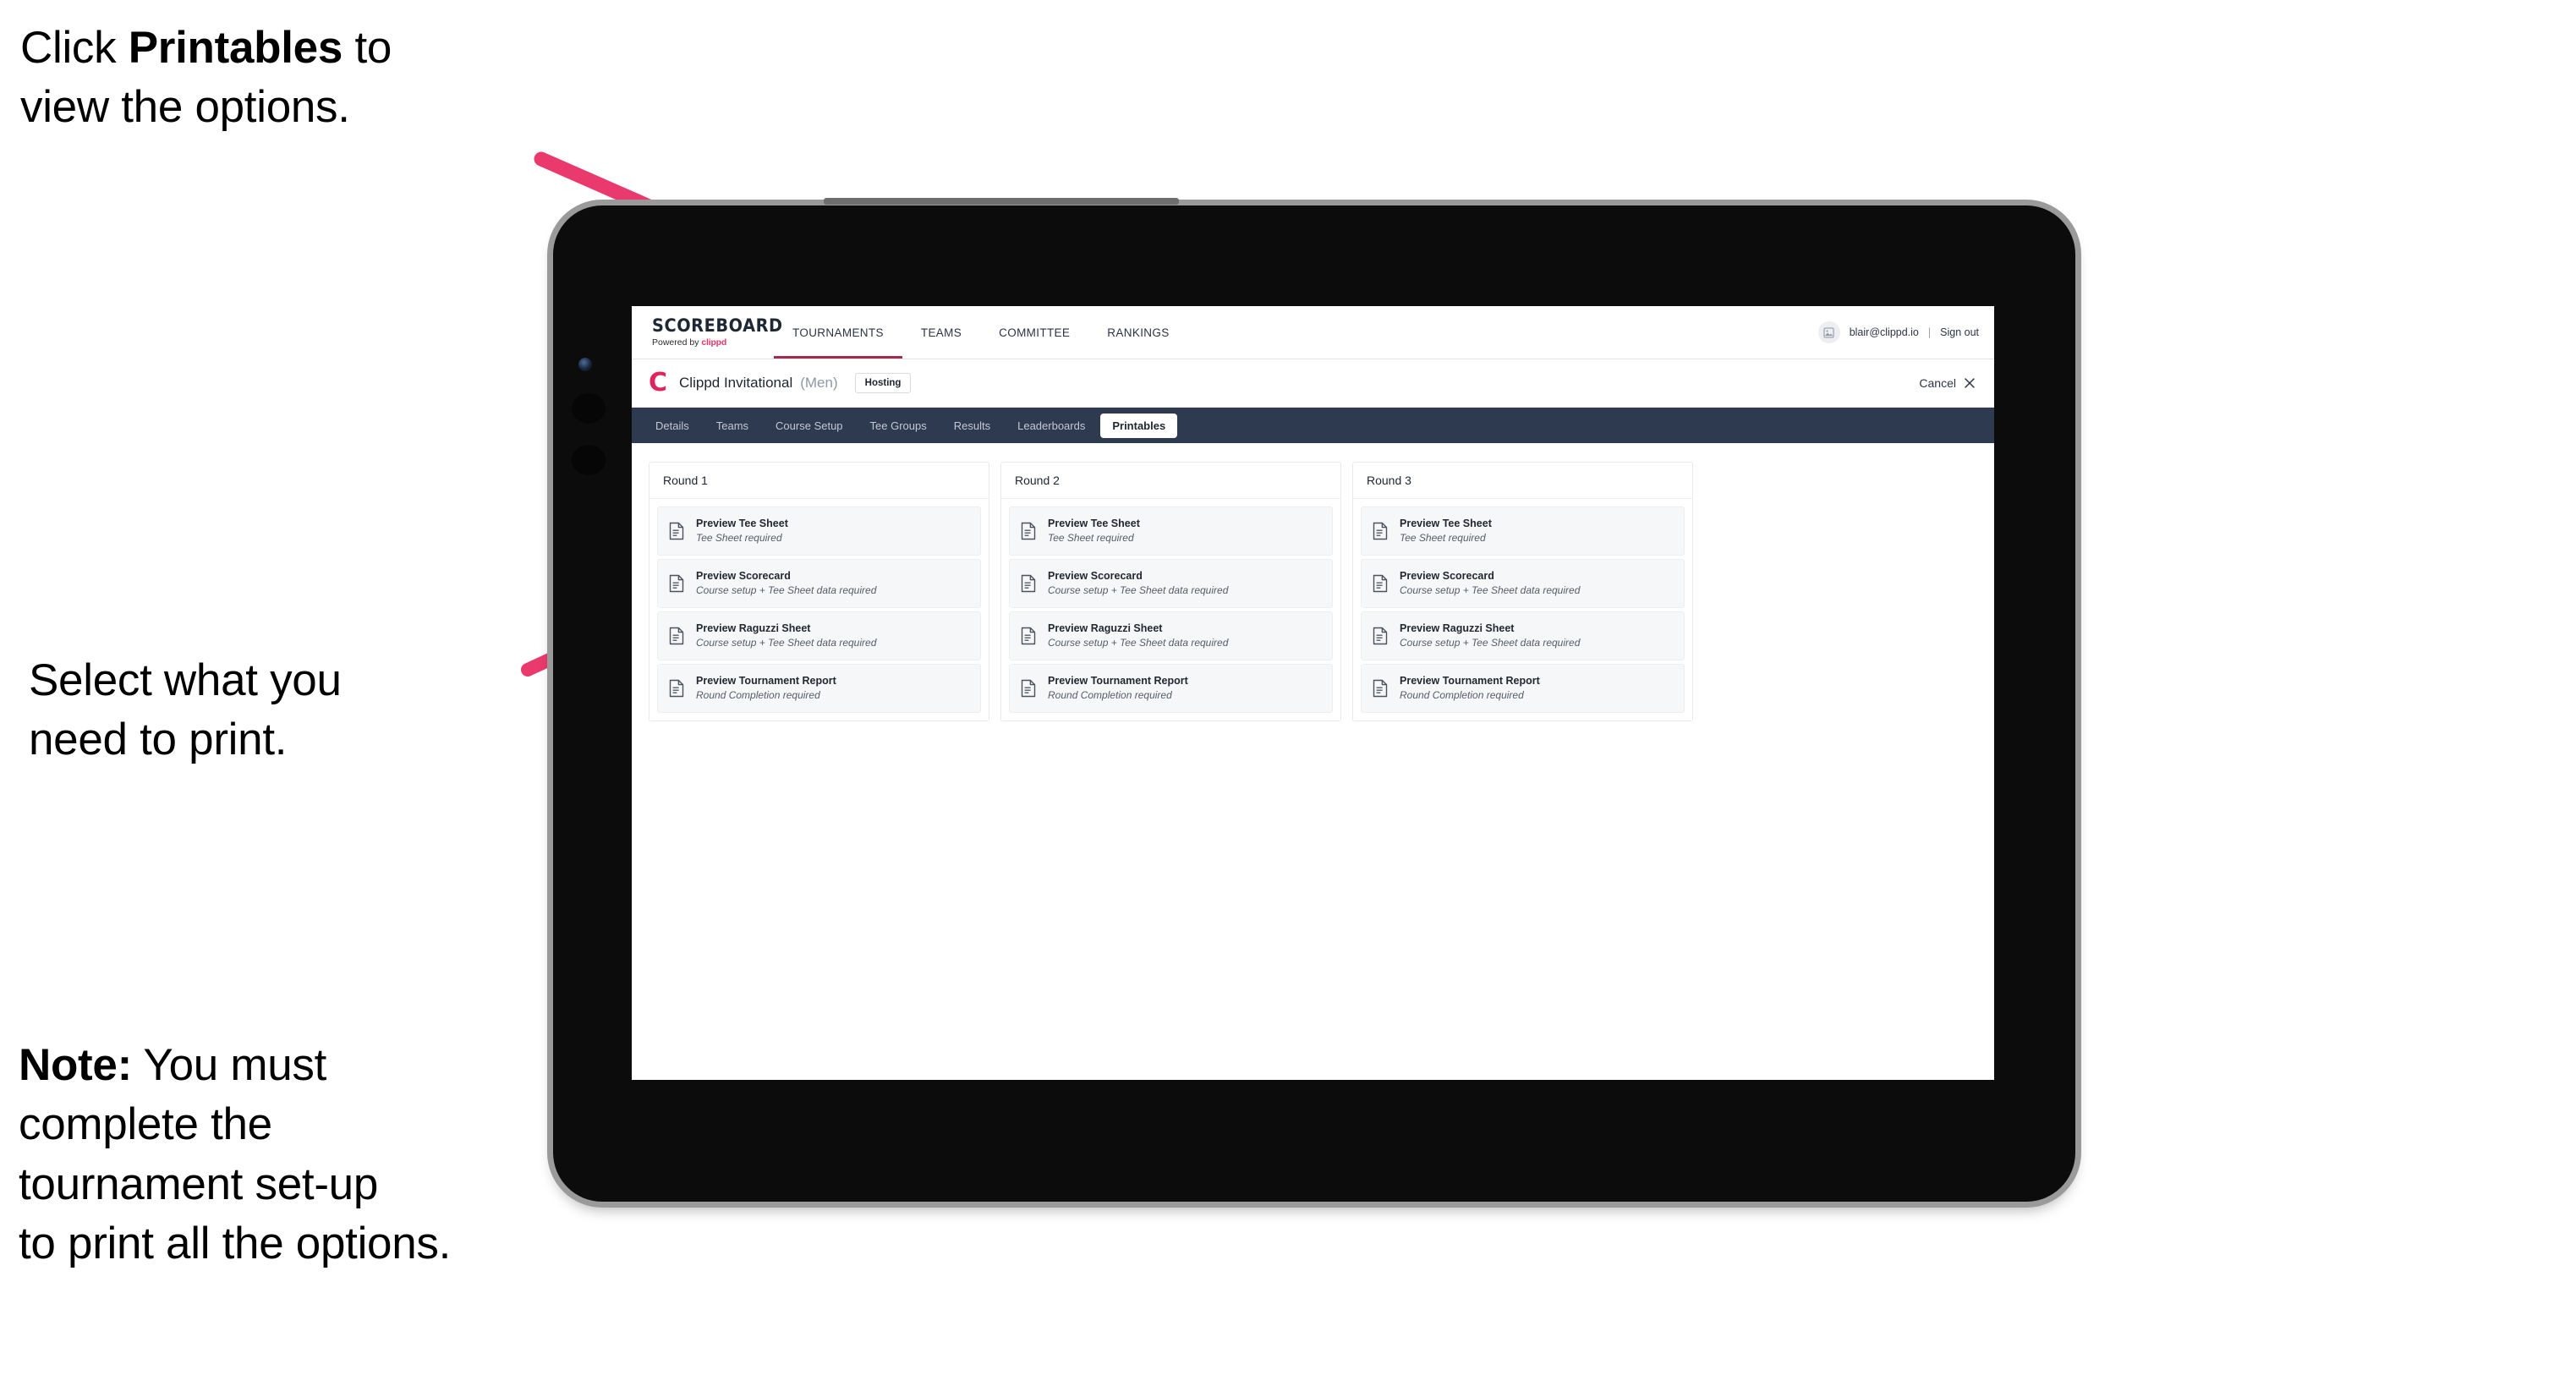  What do you see at coordinates (589, 408) in the screenshot?
I see `volume-up-button` at bounding box center [589, 408].